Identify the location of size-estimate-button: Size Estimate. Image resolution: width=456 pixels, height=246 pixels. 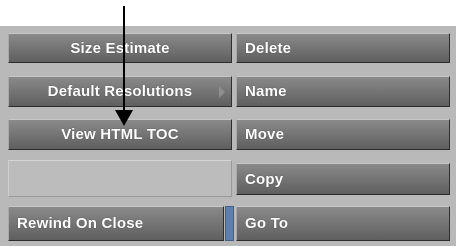
(120, 48).